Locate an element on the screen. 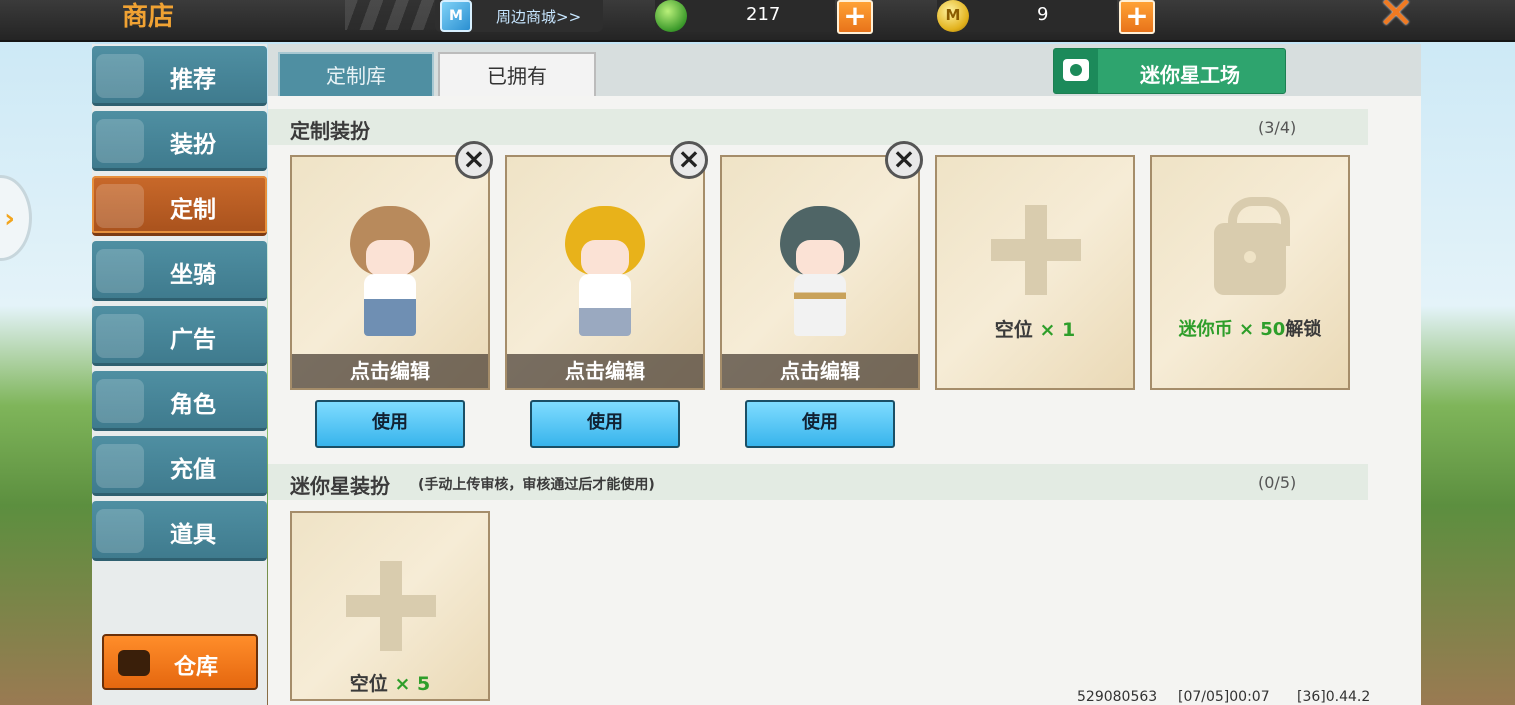 This screenshot has height=705, width=1515. top-bar: 商店 M 周边商城>> 217 + M 9 + ✕ is located at coordinates (757, 21).